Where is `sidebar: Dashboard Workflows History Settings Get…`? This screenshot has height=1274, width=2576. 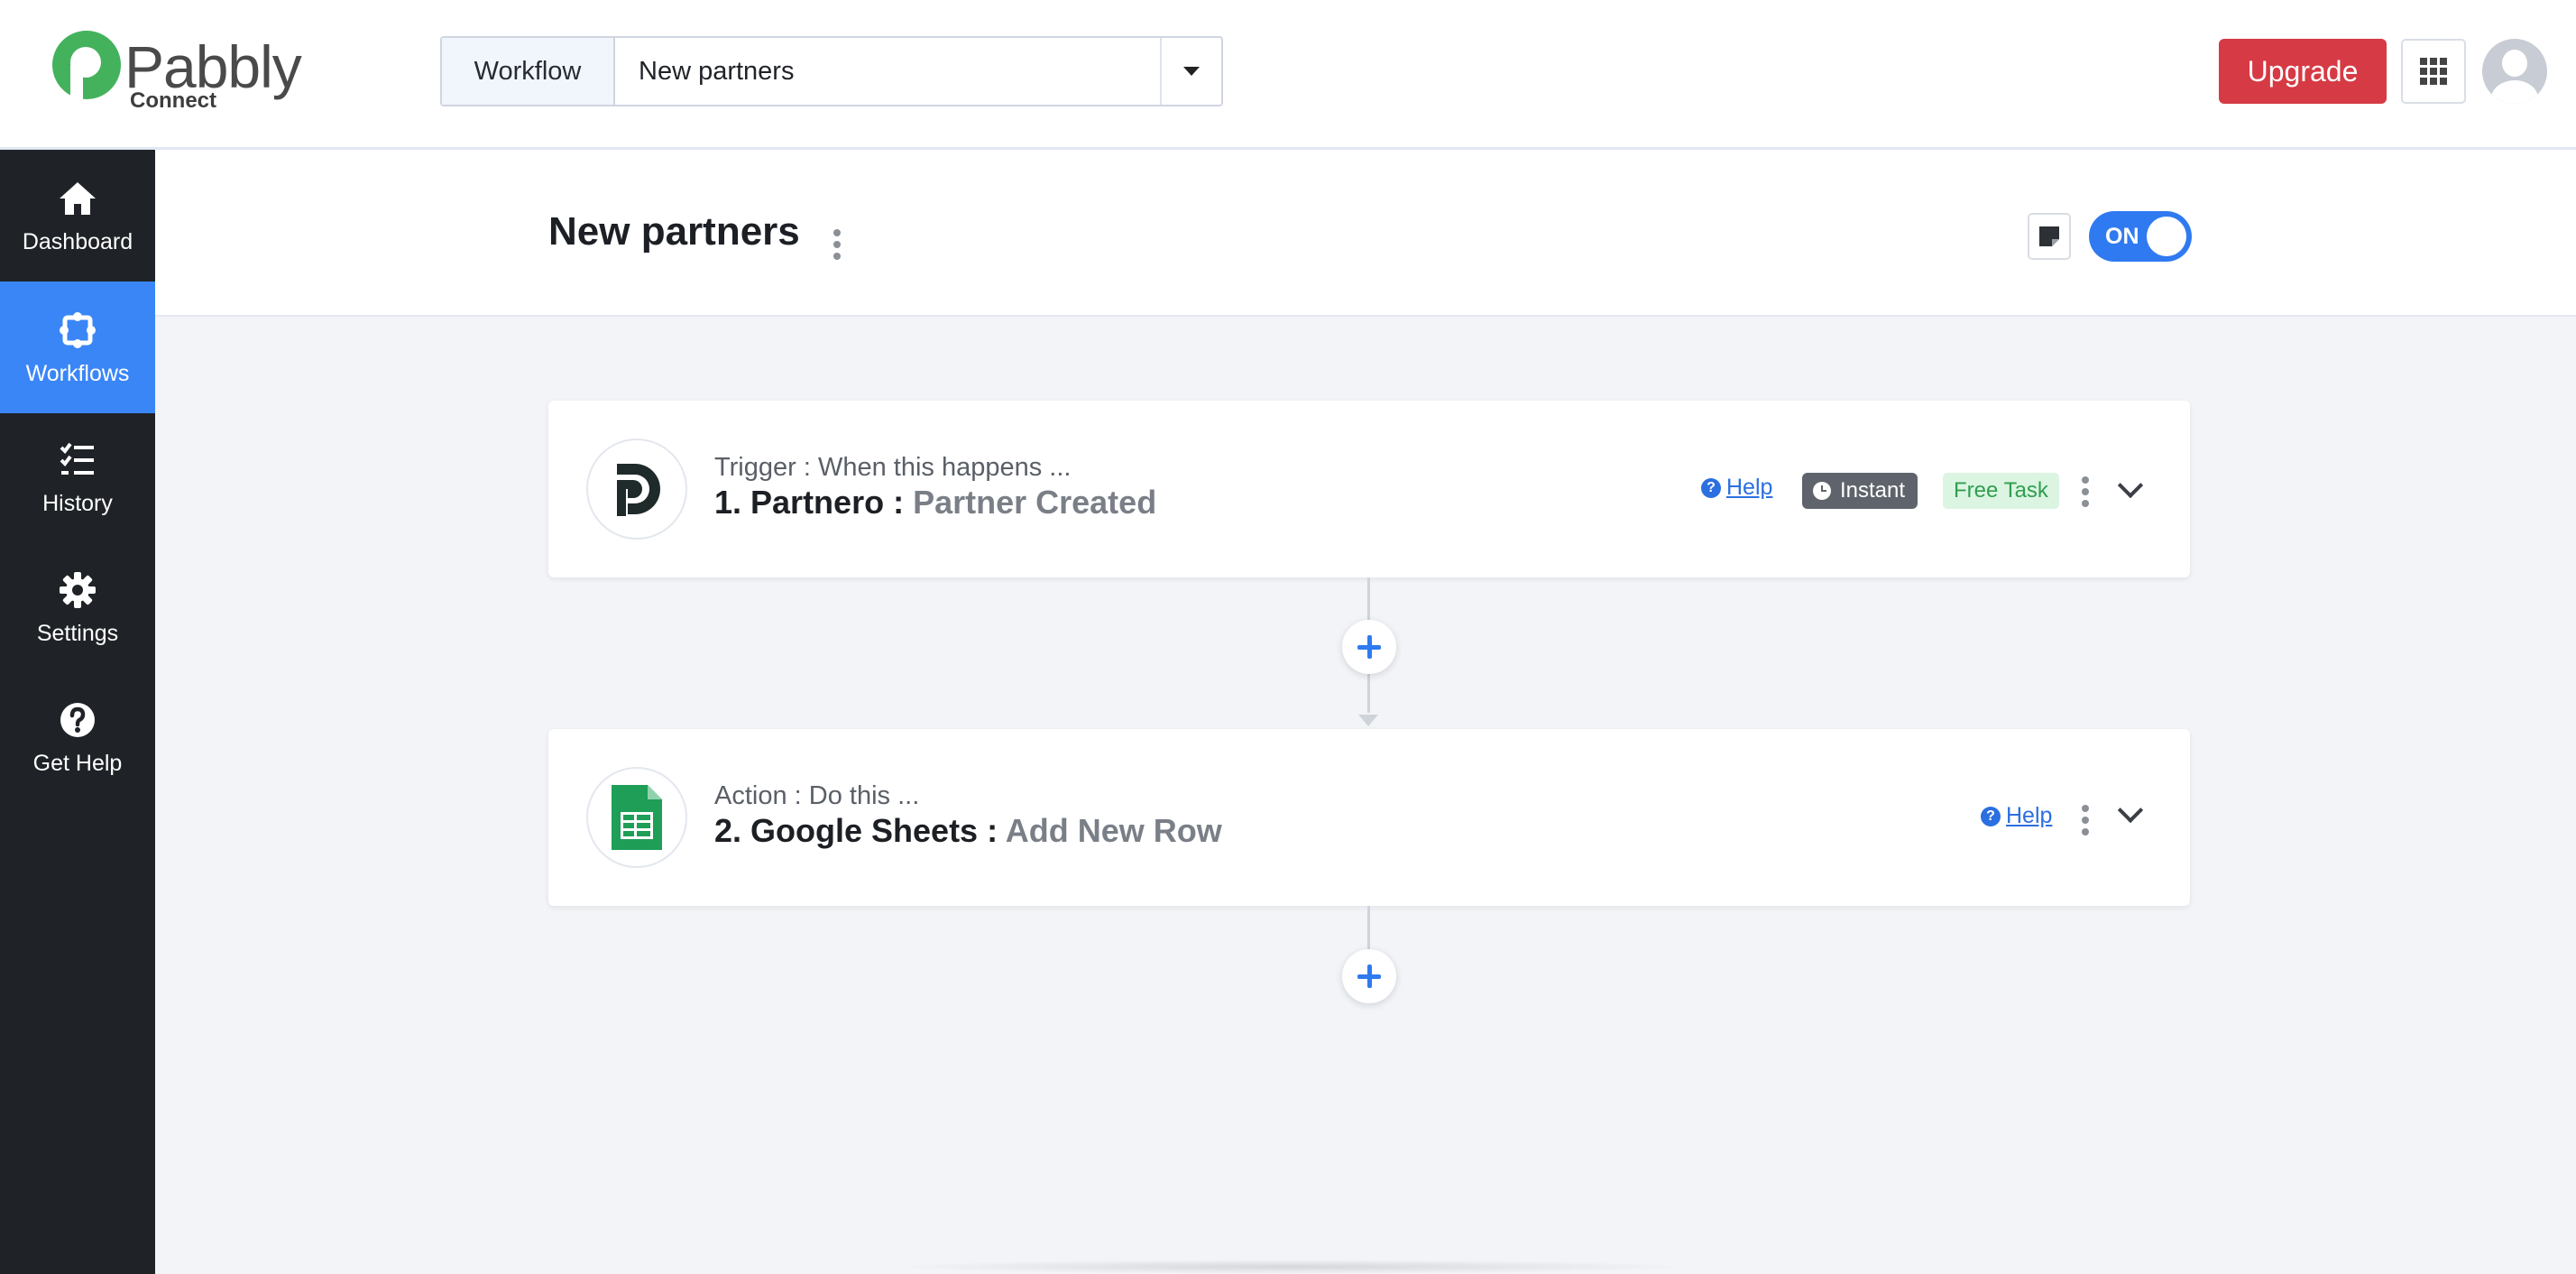
sidebar: Dashboard Workflows History Settings Get… is located at coordinates (77, 712).